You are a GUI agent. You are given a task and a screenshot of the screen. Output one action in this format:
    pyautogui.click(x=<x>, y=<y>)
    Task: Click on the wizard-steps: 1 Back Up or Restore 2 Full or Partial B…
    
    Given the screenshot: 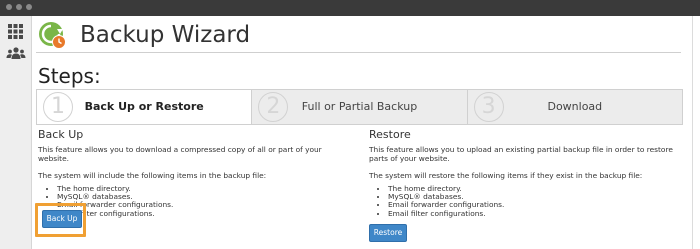 What is the action you would take?
    pyautogui.click(x=359, y=107)
    